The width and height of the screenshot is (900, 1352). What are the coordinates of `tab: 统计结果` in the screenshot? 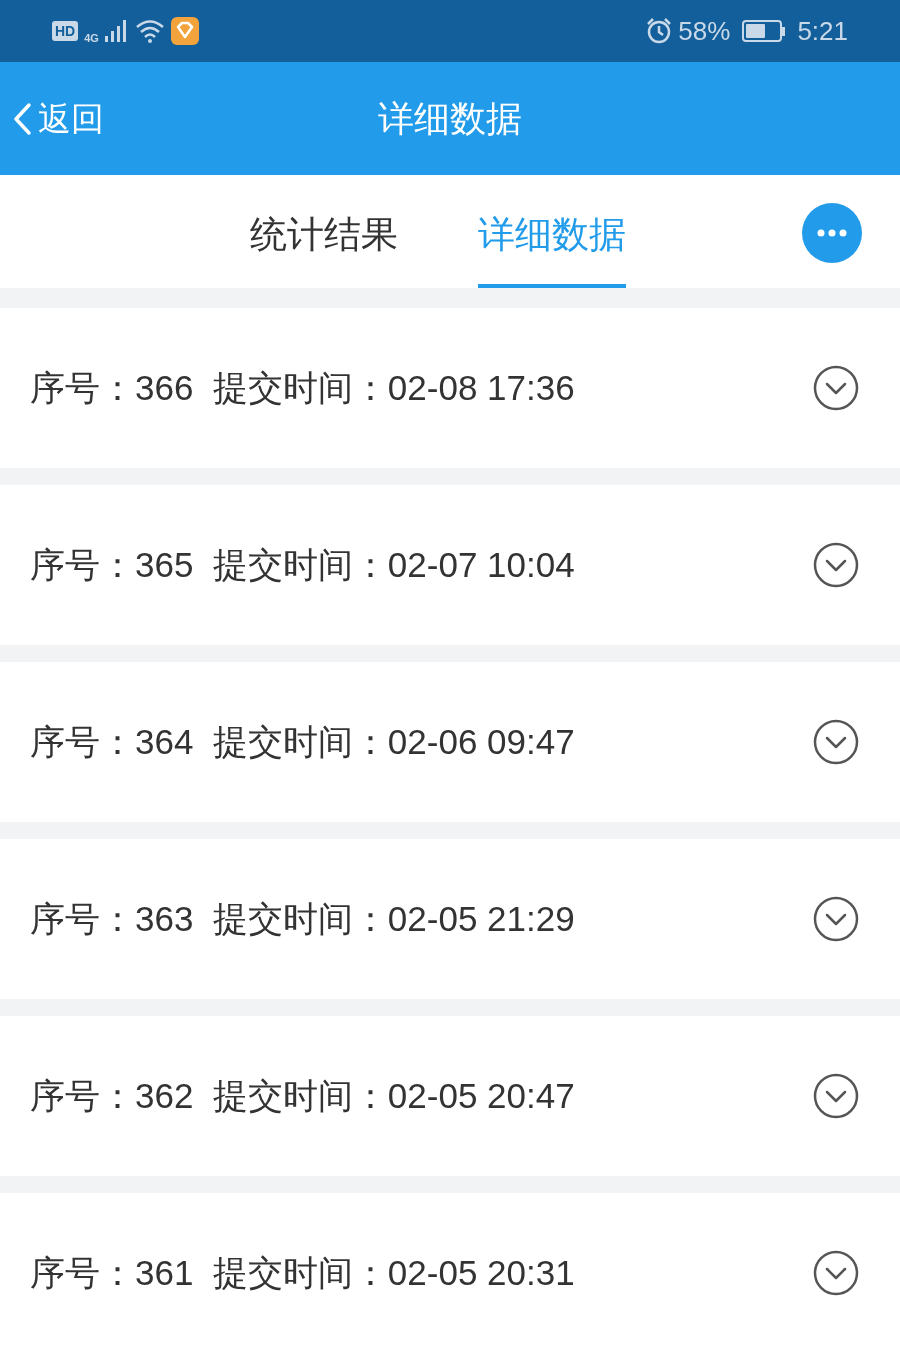 It's located at (324, 247).